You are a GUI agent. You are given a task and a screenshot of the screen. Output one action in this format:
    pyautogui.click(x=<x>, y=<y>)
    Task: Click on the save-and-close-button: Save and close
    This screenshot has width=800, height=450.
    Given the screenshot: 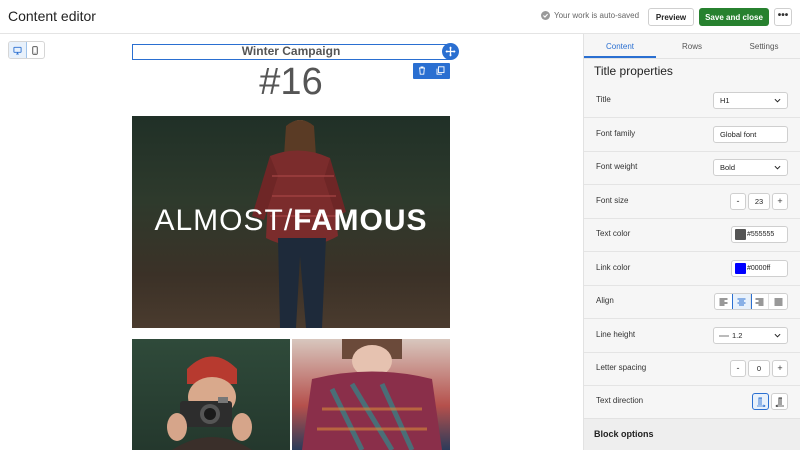 What is the action you would take?
    pyautogui.click(x=734, y=17)
    